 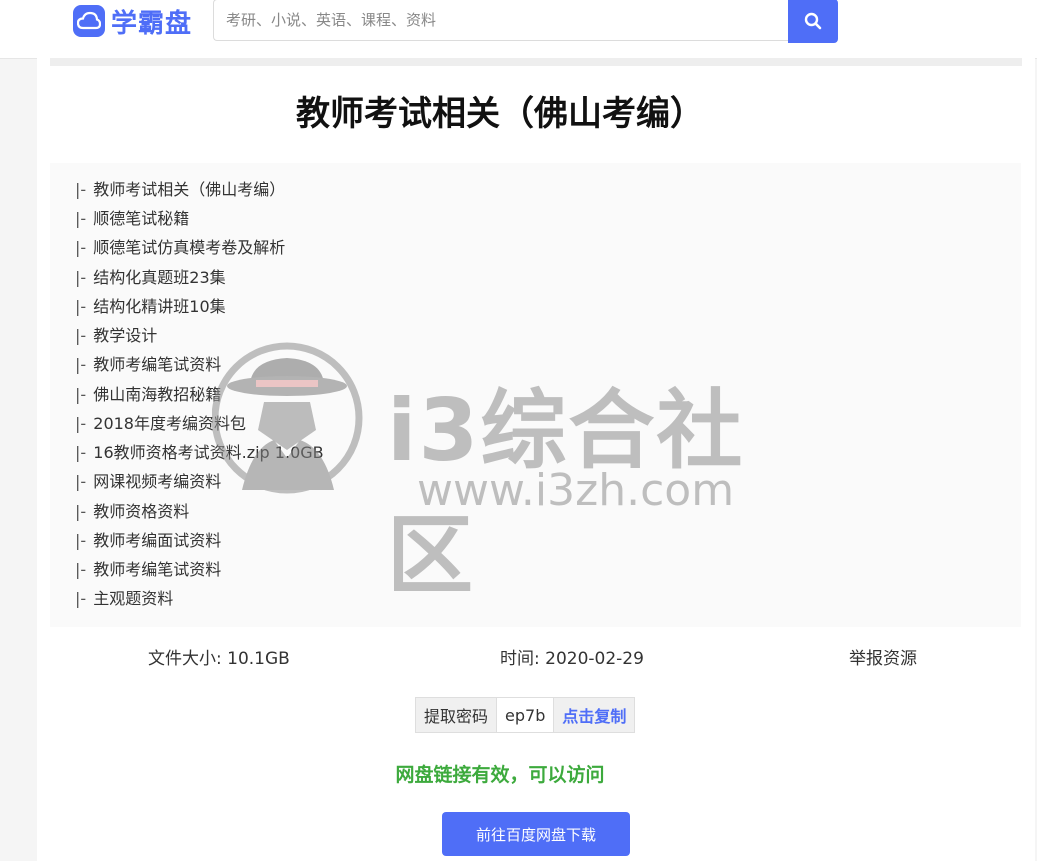 What do you see at coordinates (132, 511) in the screenshot?
I see `list-item: |- 教师资格资料` at bounding box center [132, 511].